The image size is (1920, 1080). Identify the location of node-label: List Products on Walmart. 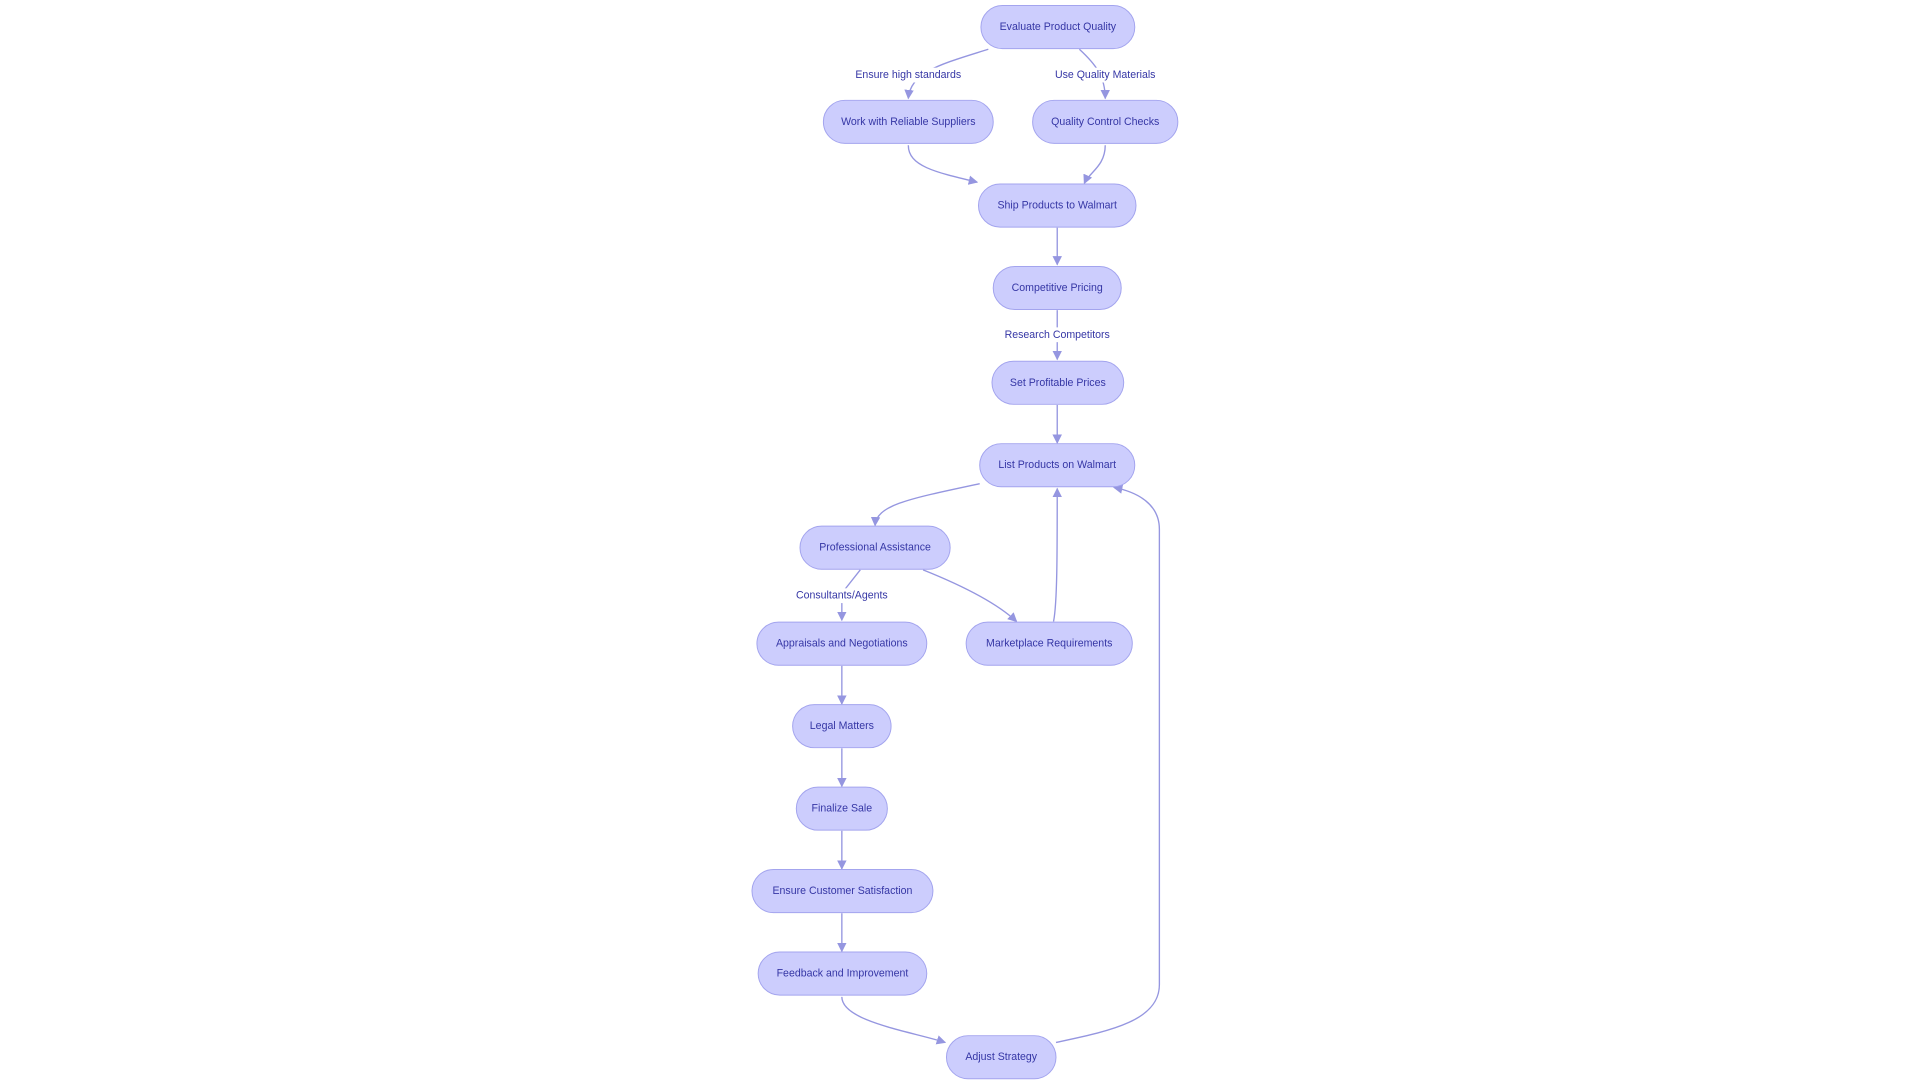
(1057, 465).